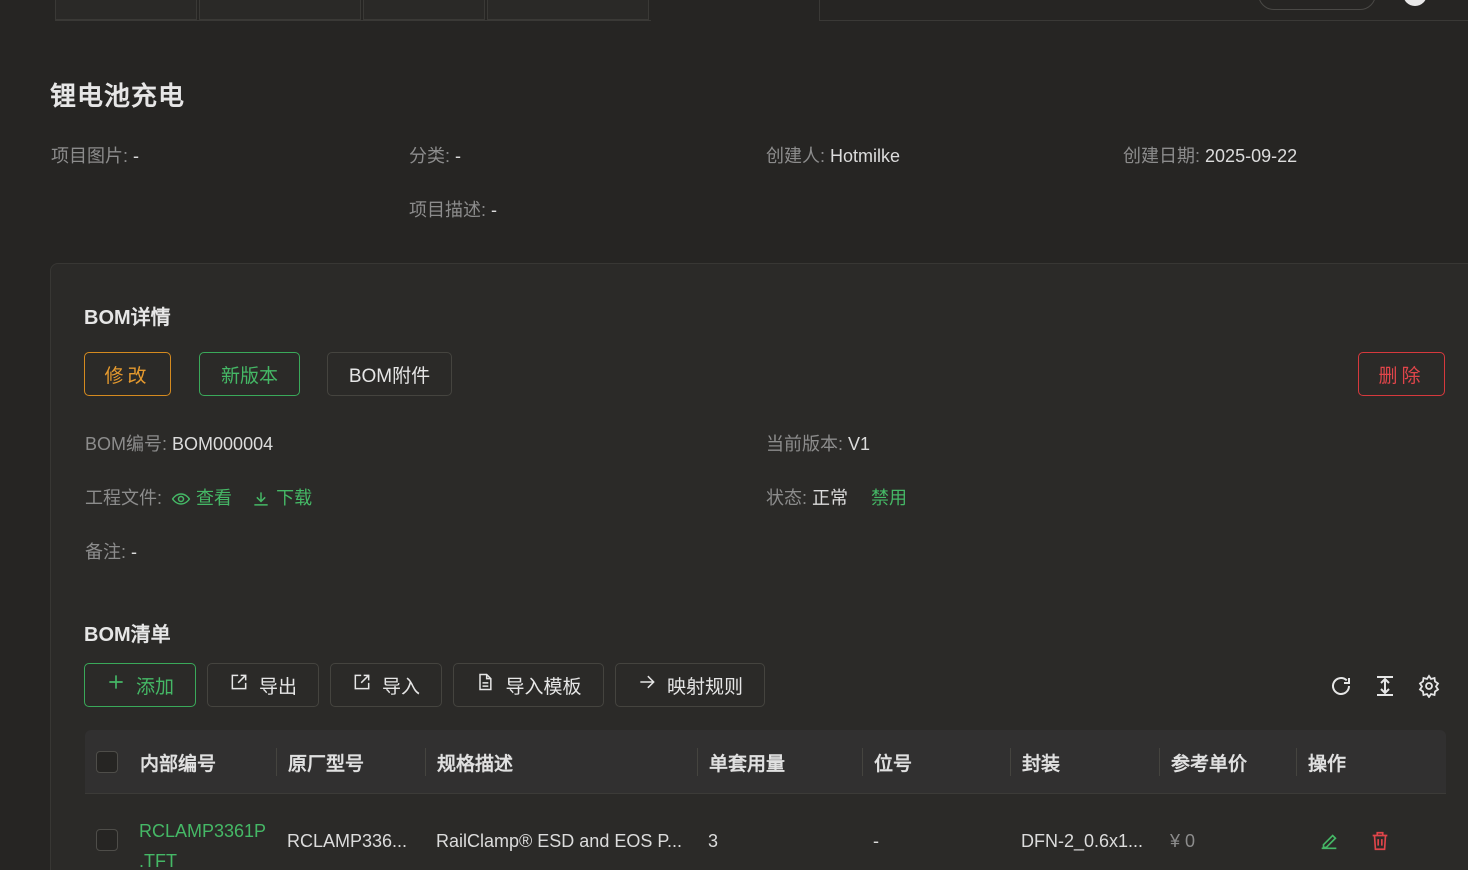 The height and width of the screenshot is (870, 1468). Describe the element at coordinates (202, 843) in the screenshot. I see `internal-number-link: RCLAMP3361P .TFT` at that location.